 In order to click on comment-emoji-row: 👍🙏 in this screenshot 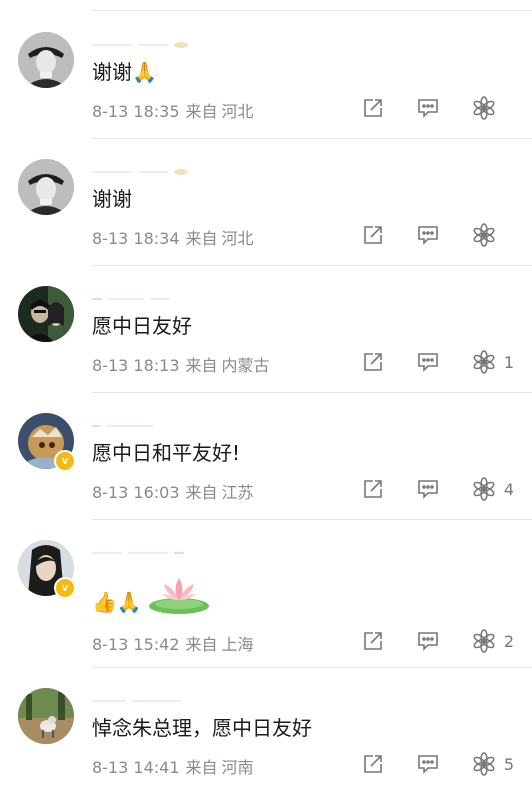, I will do `click(152, 590)`.